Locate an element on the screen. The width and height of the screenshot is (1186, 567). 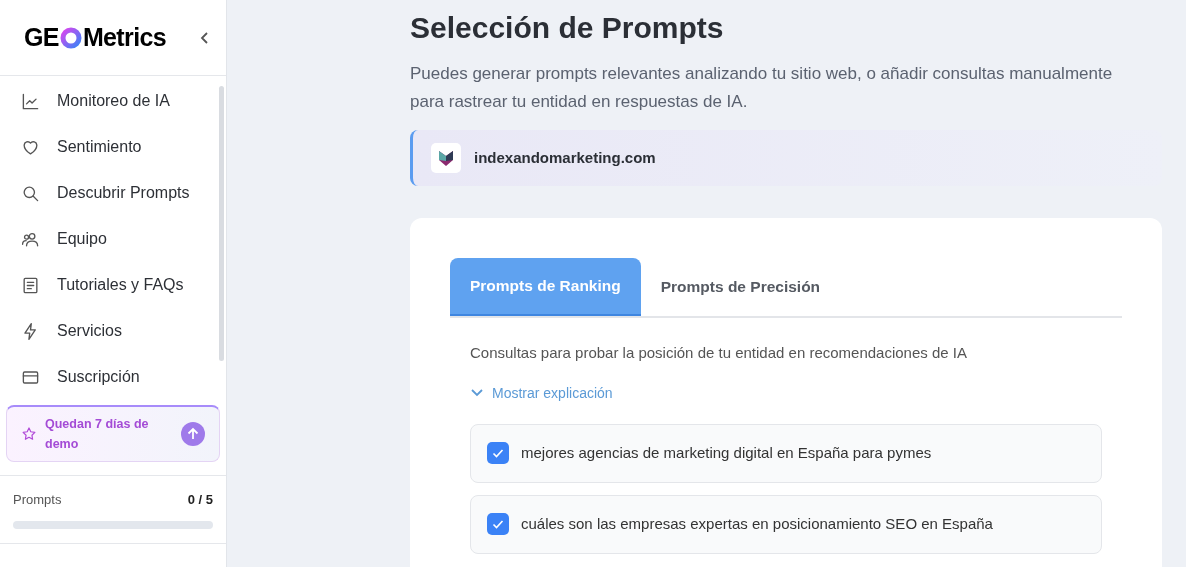
nav-item: Tutoriales y FAQs is located at coordinates (113, 285).